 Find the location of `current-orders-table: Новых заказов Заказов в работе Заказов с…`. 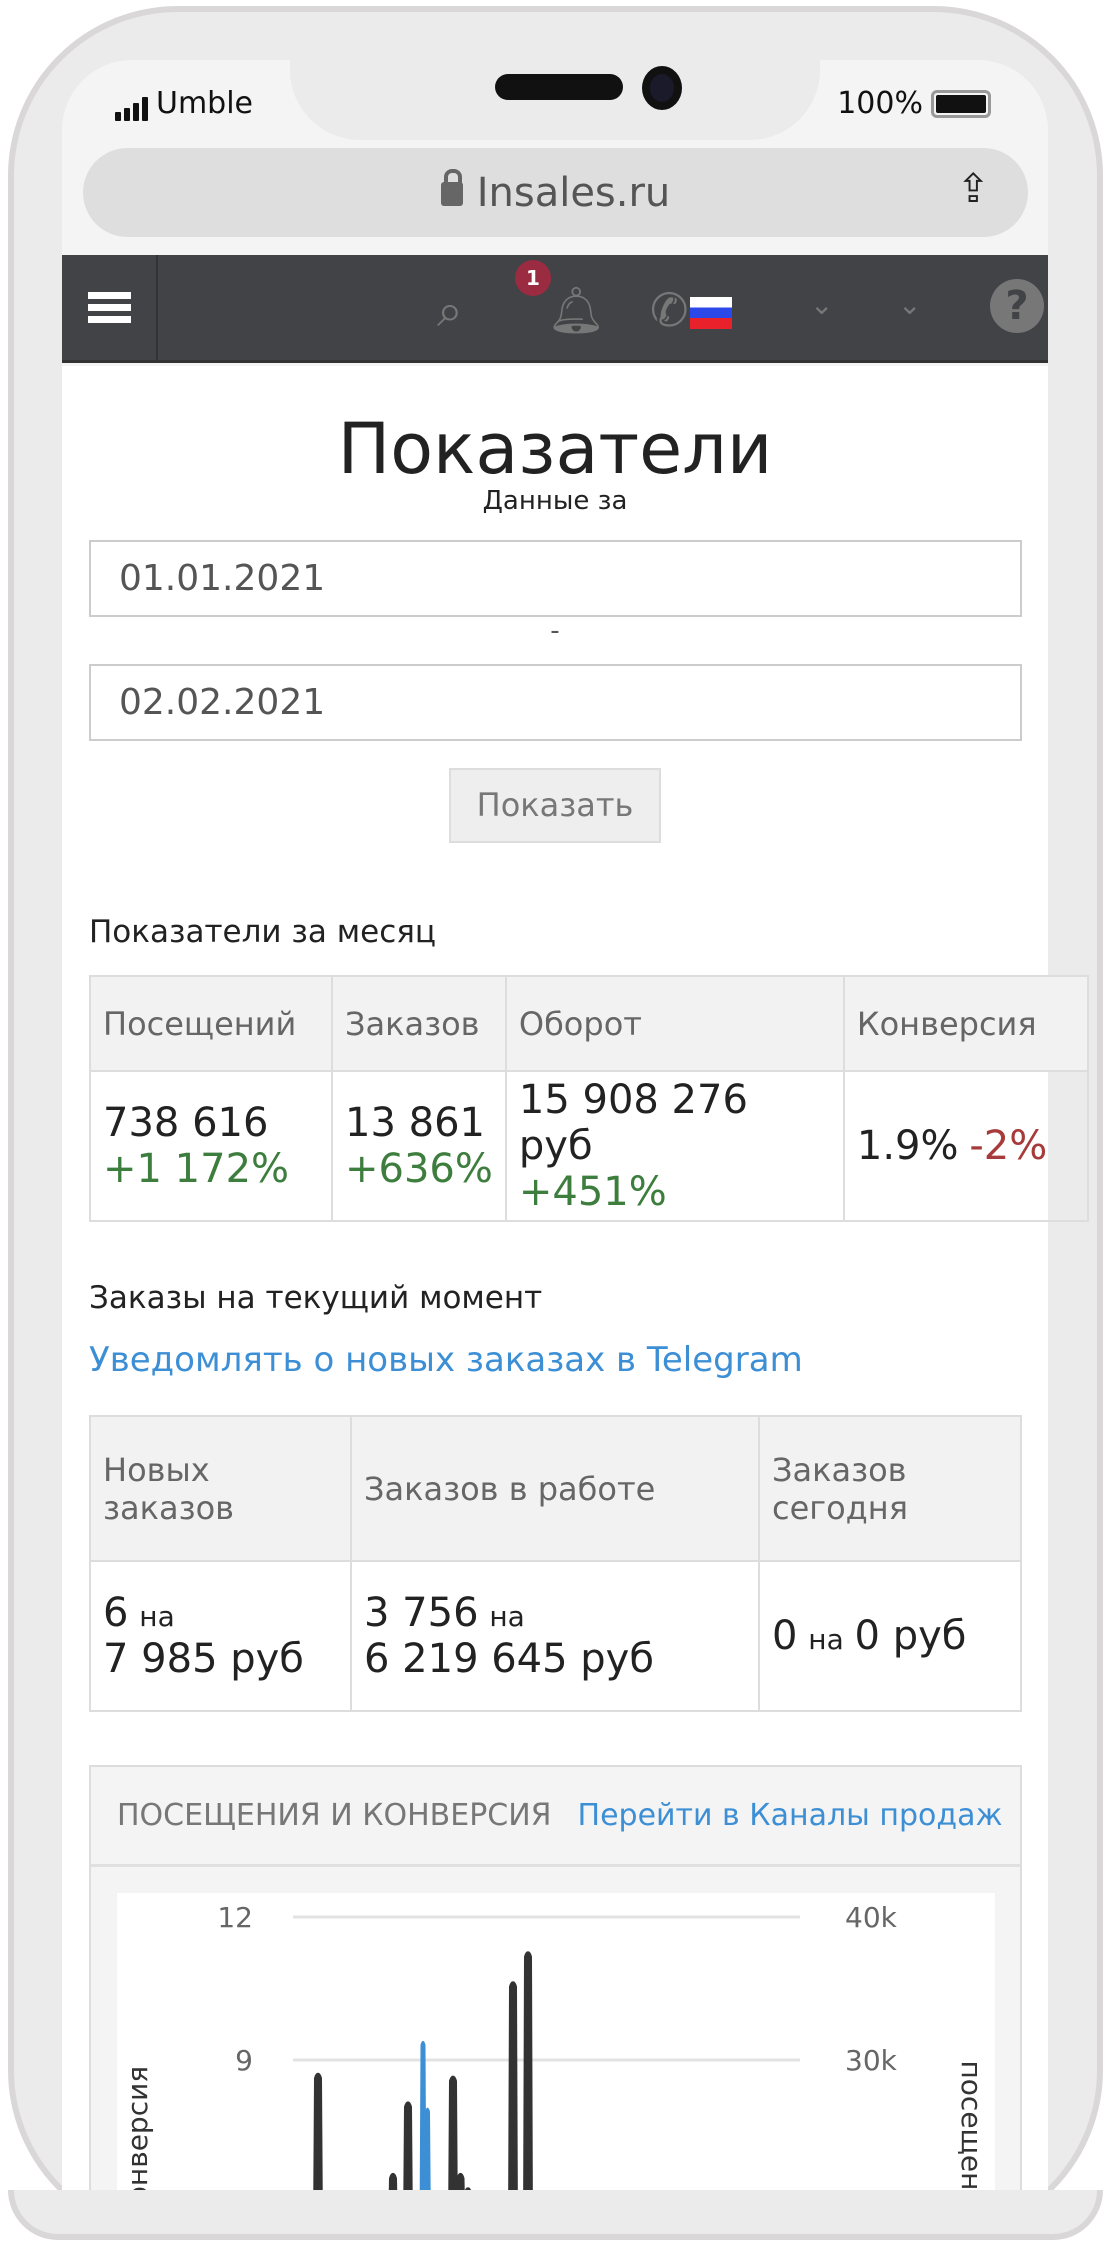

current-orders-table: Новых заказов Заказов в работе Заказов с… is located at coordinates (555, 1563).